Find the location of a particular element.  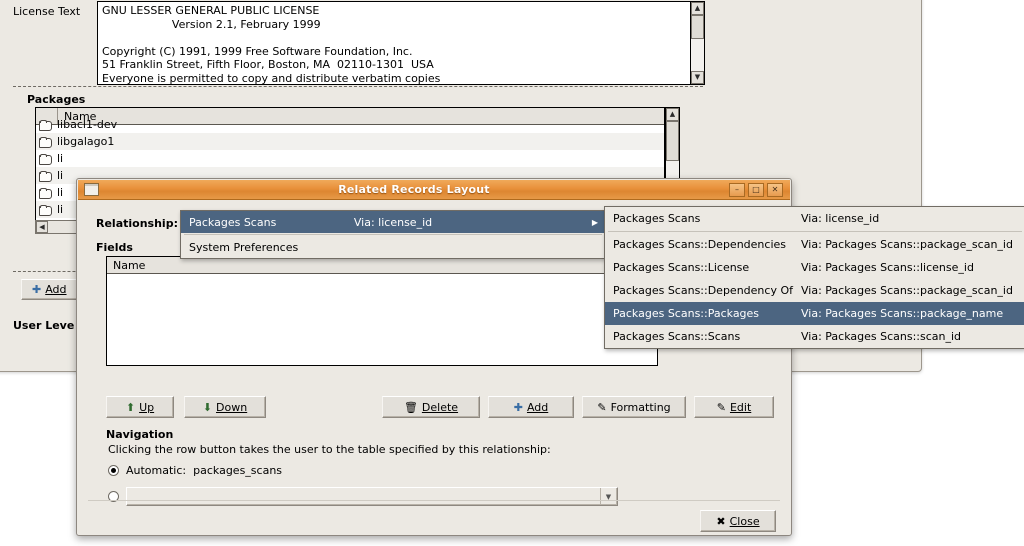

delete-button: 🗑 Delete is located at coordinates (431, 407).